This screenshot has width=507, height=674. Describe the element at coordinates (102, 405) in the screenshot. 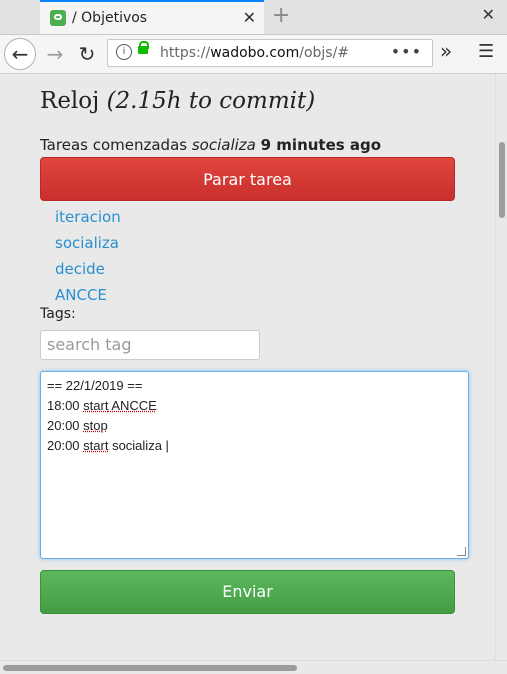

I see `editor-line: 18:00 start ANCCE` at that location.